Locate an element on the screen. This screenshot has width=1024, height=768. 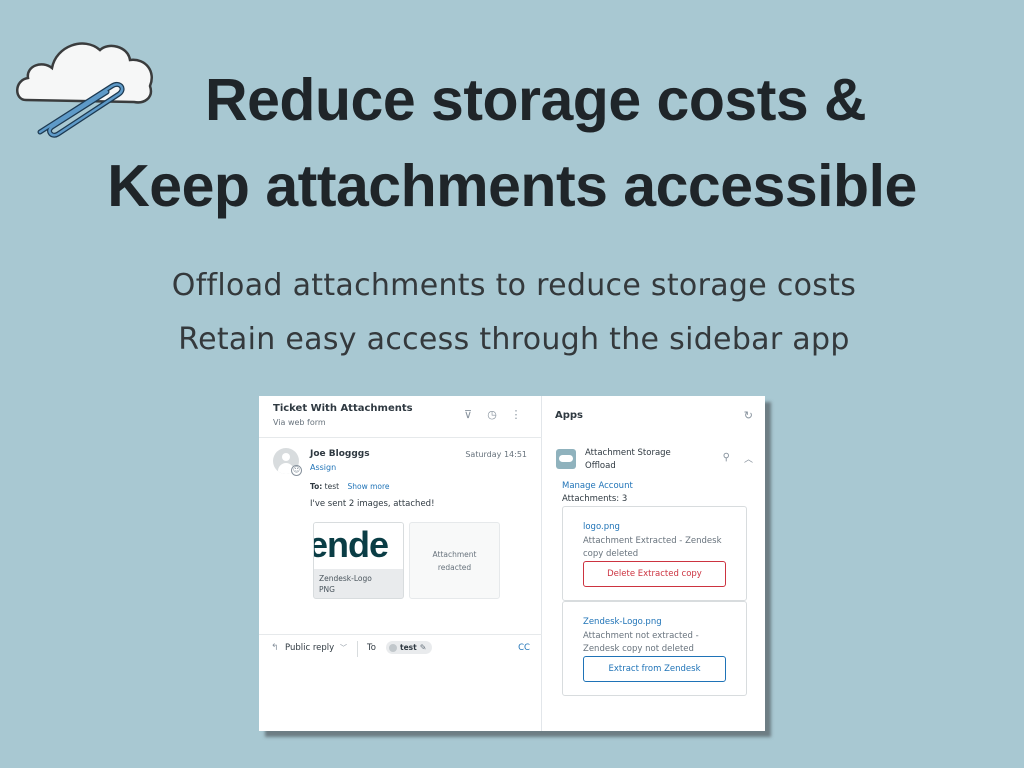
manage-account-link: Manage Account is located at coordinates (597, 486).